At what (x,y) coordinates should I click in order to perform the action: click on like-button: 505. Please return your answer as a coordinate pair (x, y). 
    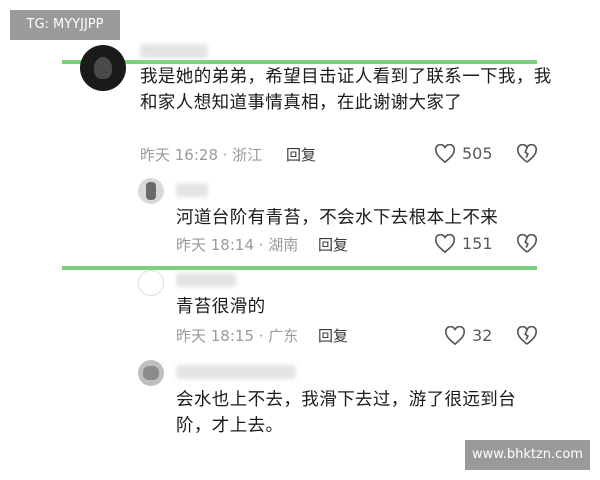
    Looking at the image, I should click on (463, 154).